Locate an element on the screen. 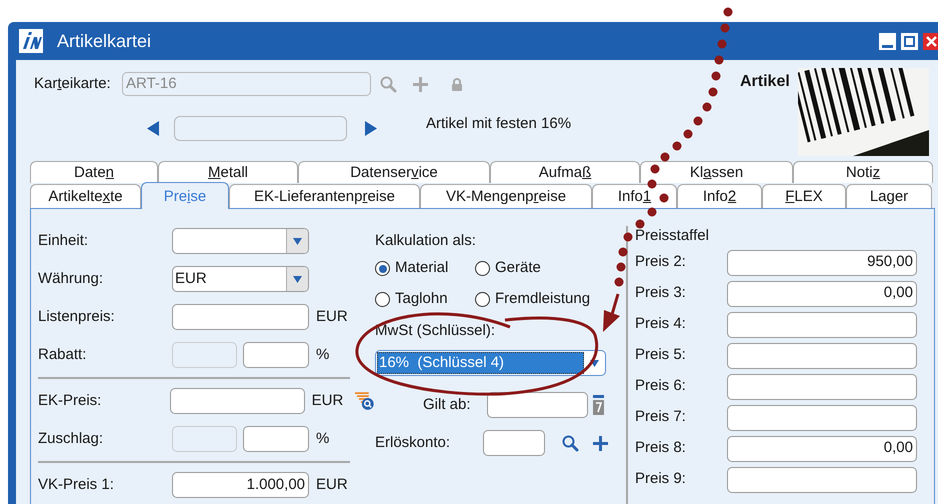  field-label: Zuschlag: is located at coordinates (71, 438).